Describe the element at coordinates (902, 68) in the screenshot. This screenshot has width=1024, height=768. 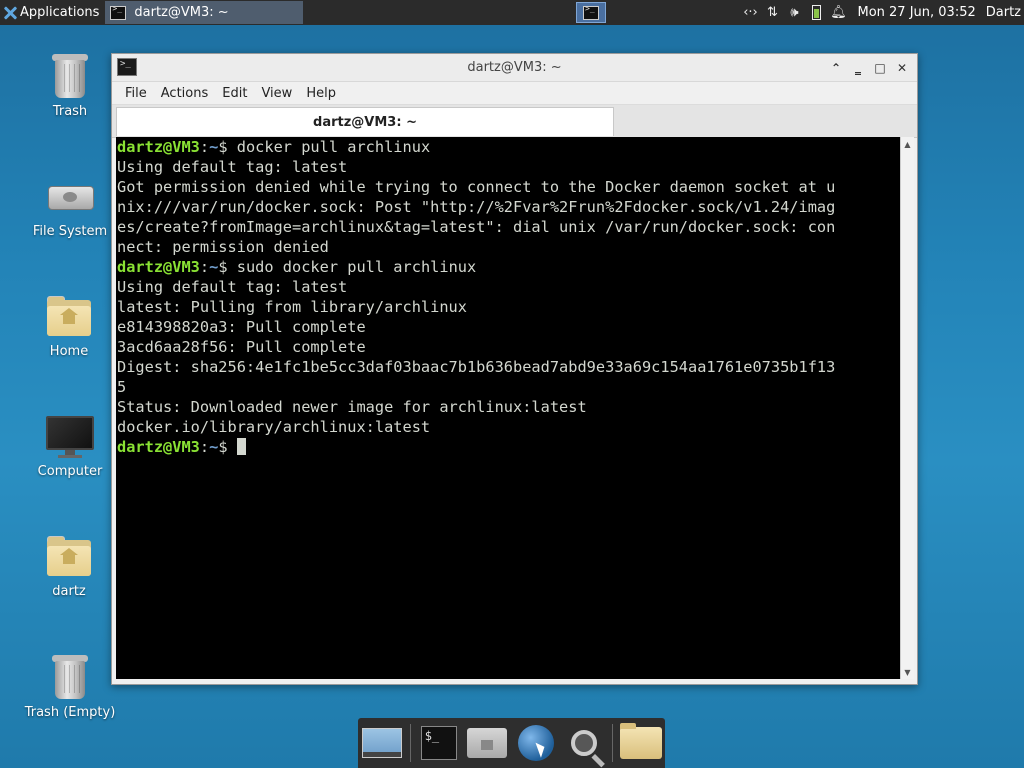
I see `close-icon: ✕` at that location.